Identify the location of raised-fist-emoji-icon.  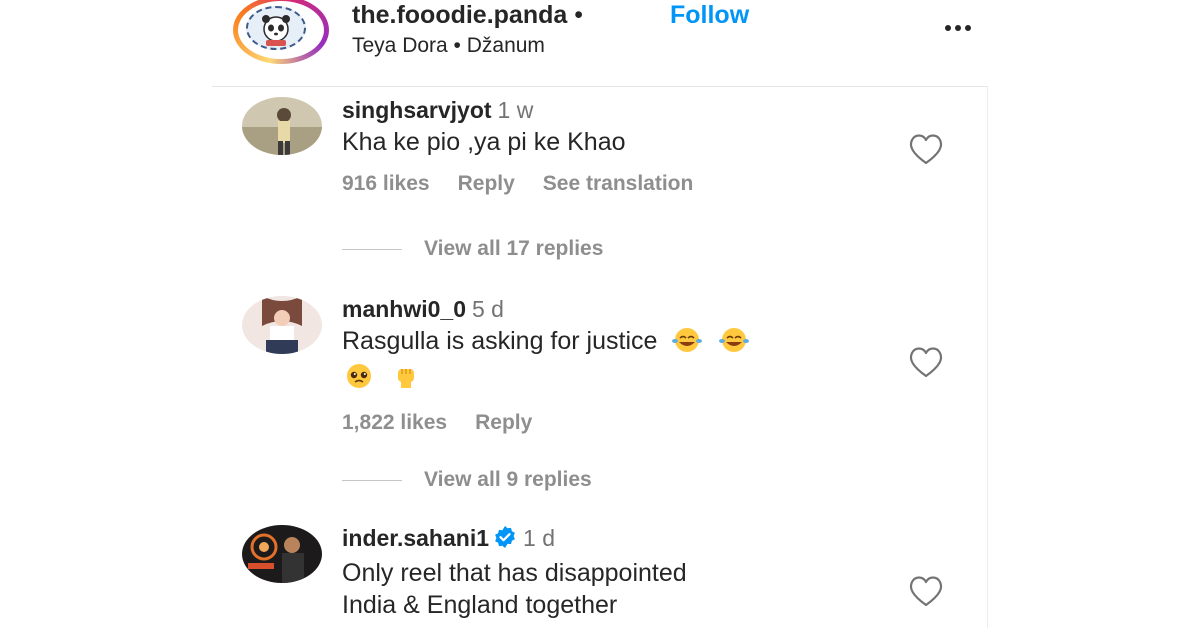
(406, 380).